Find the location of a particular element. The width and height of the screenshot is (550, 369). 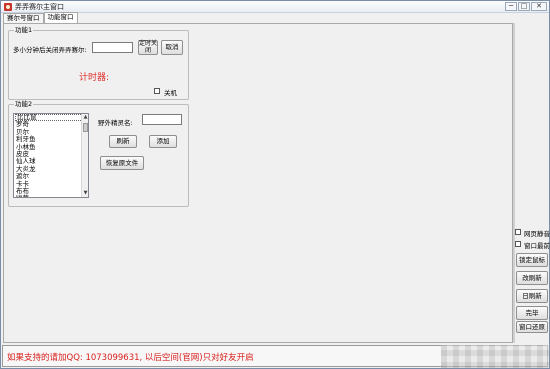

wild-pet-label: 野外精灵名: is located at coordinates (115, 123).